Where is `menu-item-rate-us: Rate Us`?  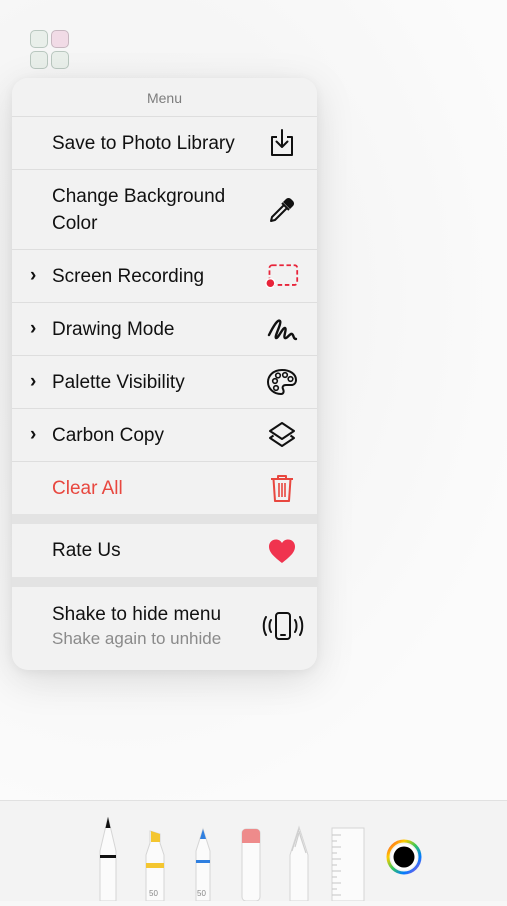 menu-item-rate-us: Rate Us is located at coordinates (164, 550).